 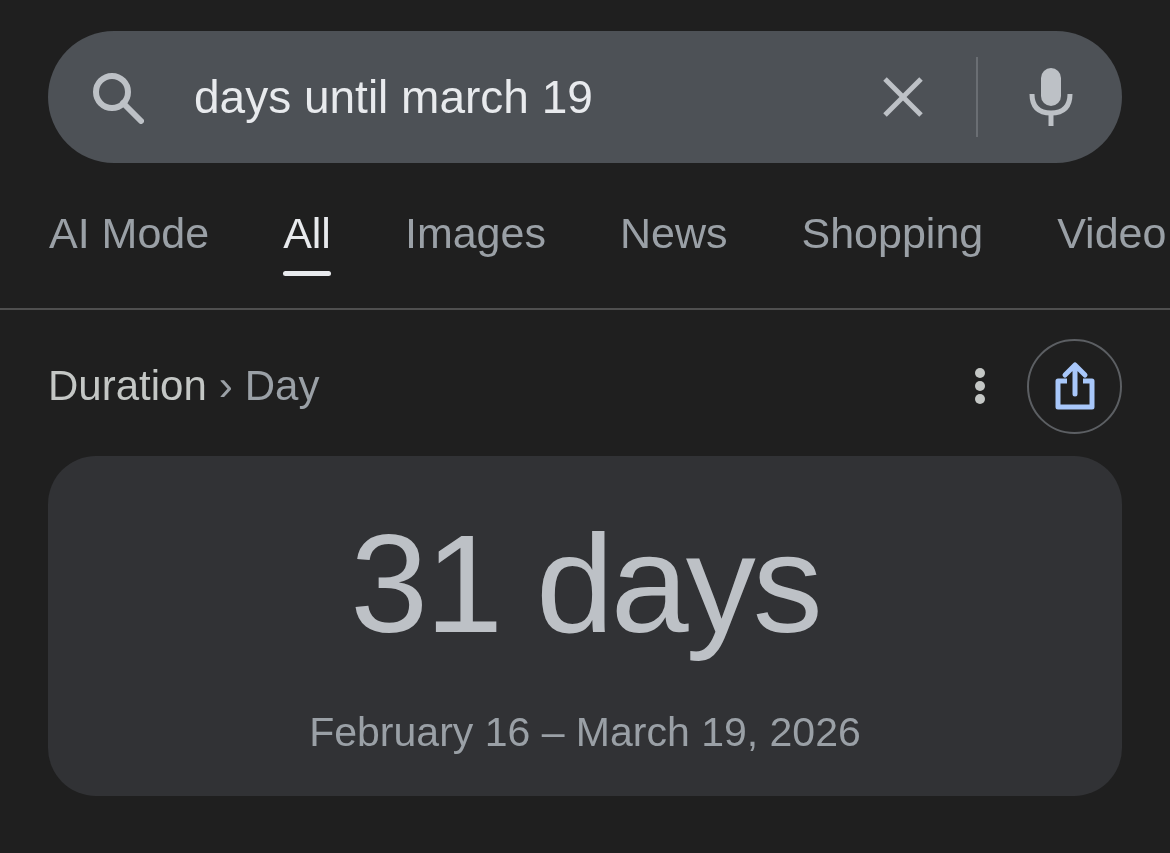 I want to click on duration-result: 31 days, so click(x=585, y=584).